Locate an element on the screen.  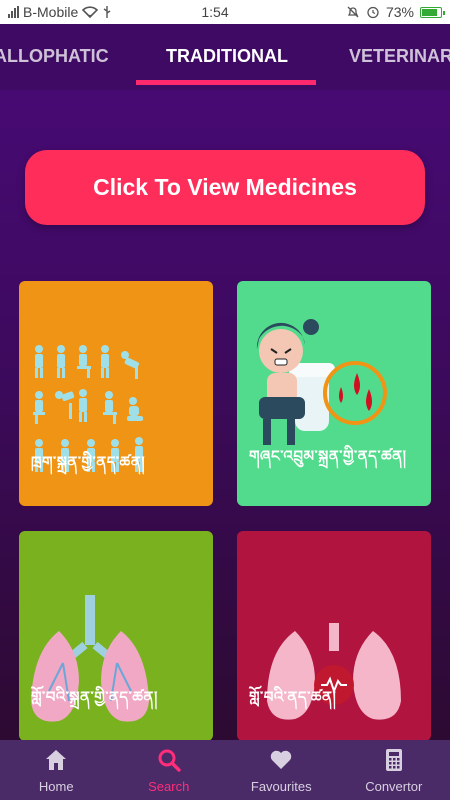
alarm-icon is located at coordinates (373, 12).